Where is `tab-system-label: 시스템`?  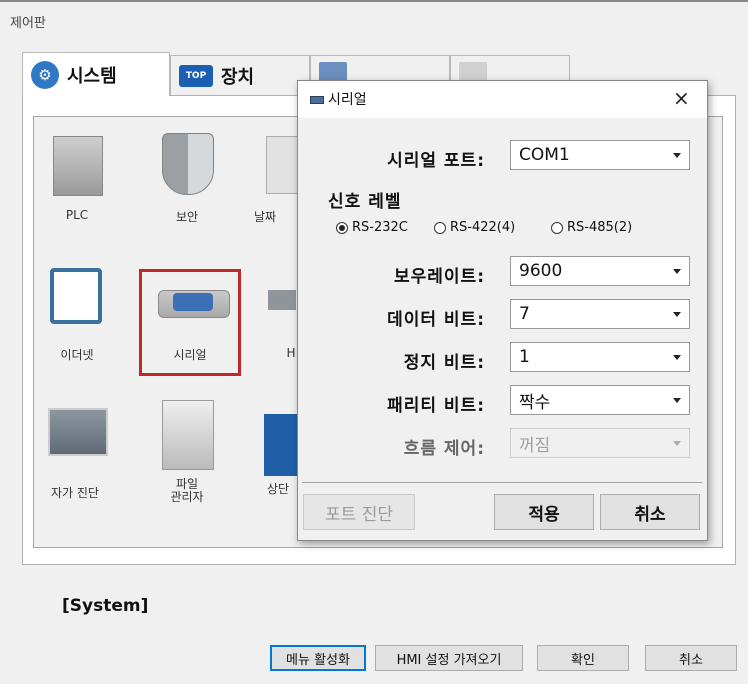 tab-system-label: 시스템 is located at coordinates (92, 76).